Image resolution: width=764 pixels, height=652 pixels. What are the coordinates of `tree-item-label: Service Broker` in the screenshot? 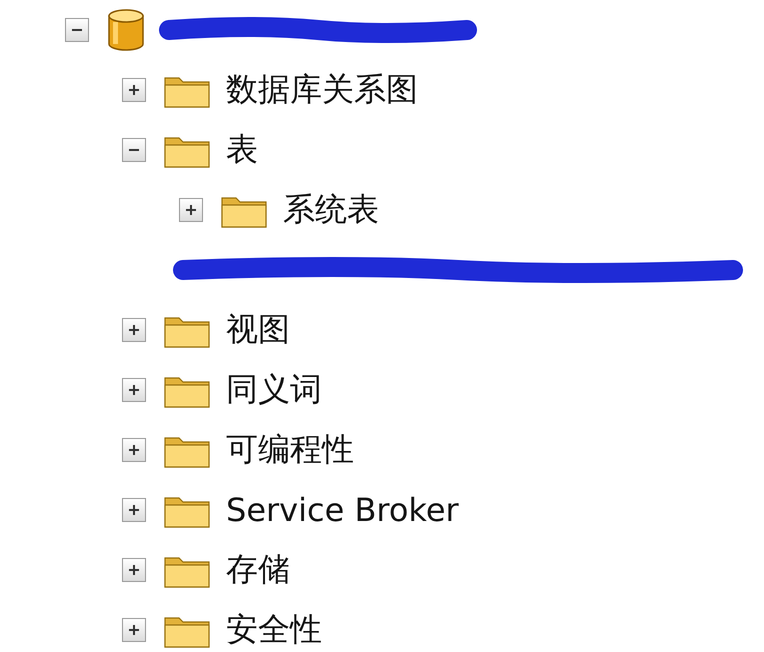 It's located at (342, 510).